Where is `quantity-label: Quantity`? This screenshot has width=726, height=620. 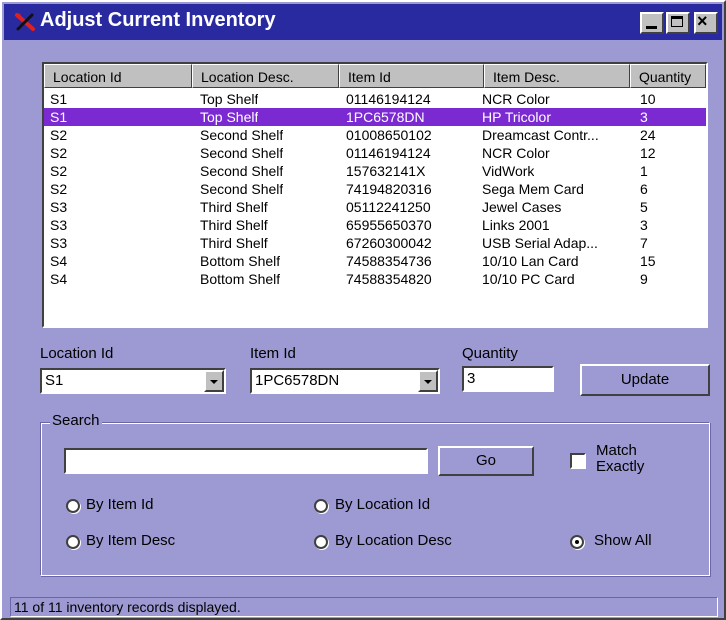
quantity-label: Quantity is located at coordinates (490, 353).